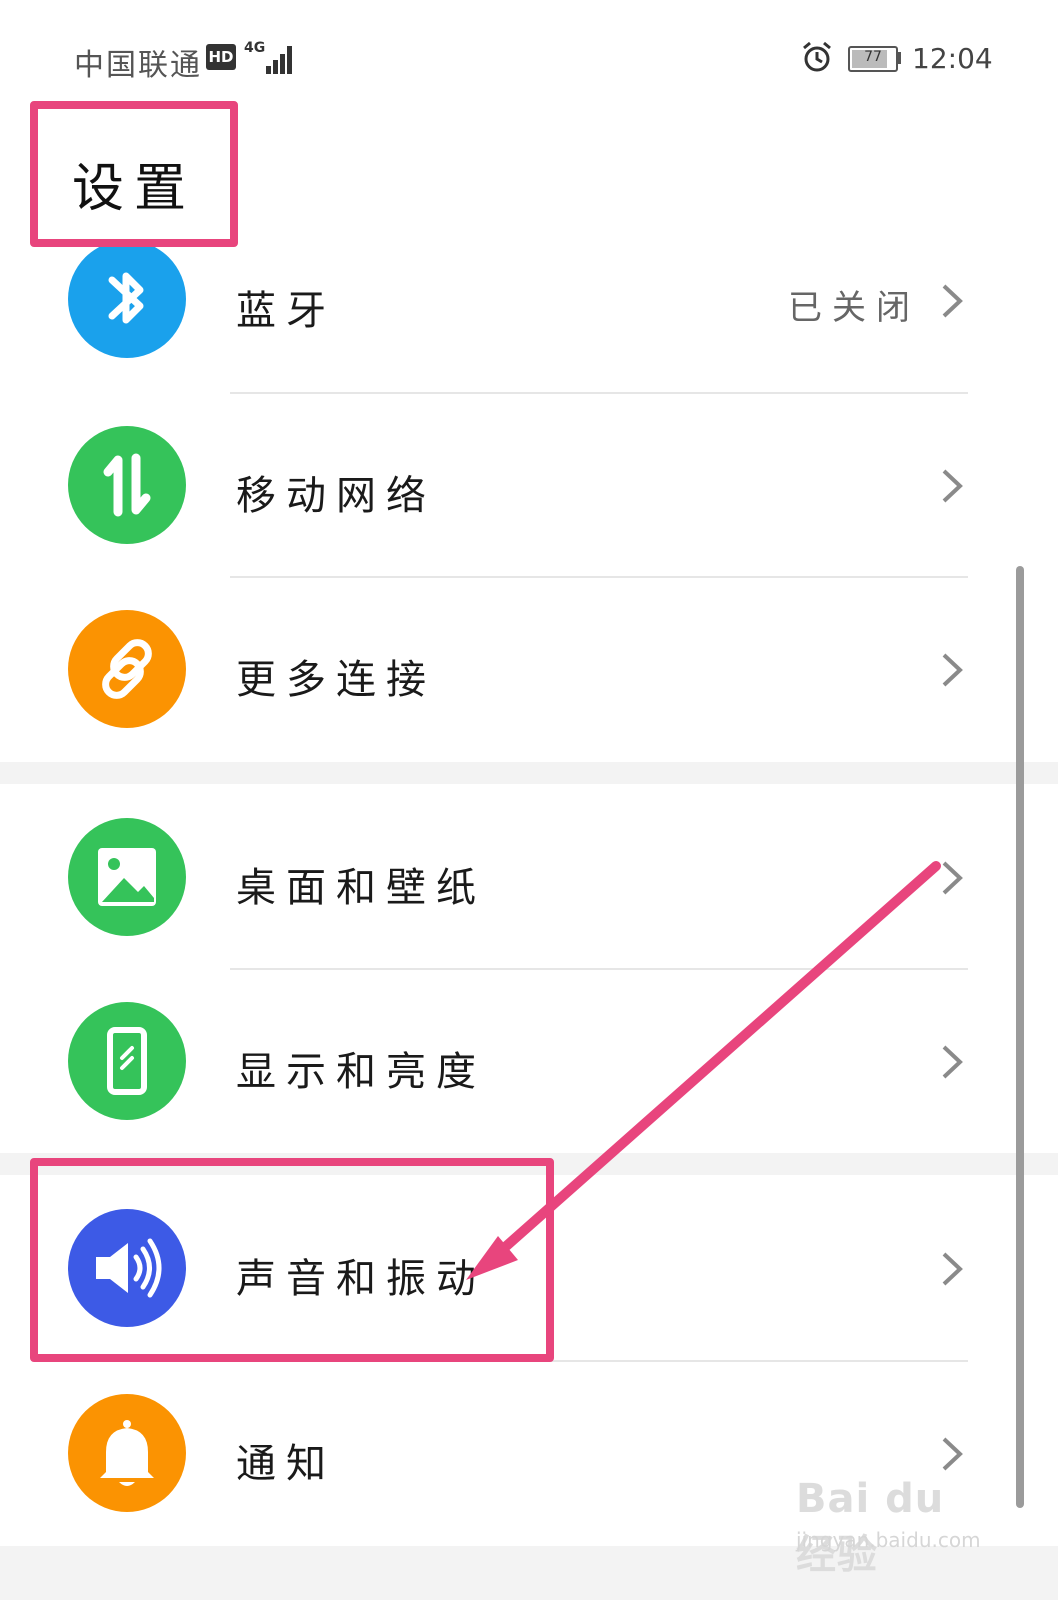 The height and width of the screenshot is (1600, 1058). What do you see at coordinates (336, 680) in the screenshot?
I see `row-label: 更多连接` at bounding box center [336, 680].